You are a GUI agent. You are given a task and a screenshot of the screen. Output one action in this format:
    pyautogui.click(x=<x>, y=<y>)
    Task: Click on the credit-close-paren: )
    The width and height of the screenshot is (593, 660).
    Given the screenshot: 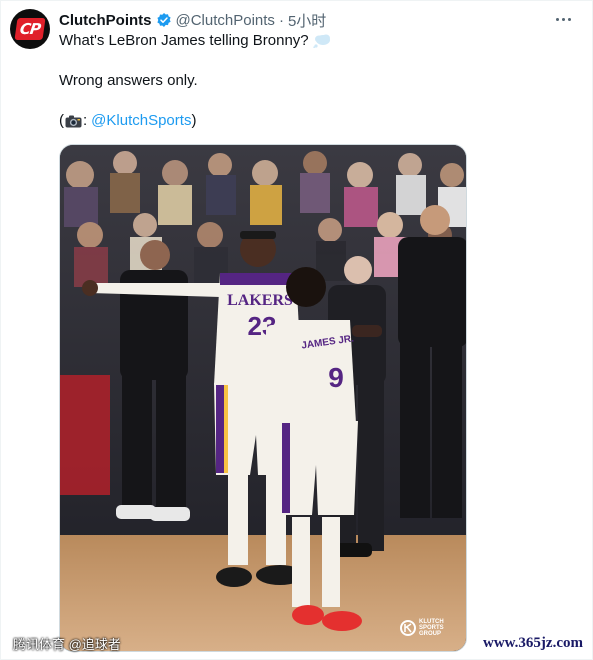 What is the action you would take?
    pyautogui.click(x=194, y=120)
    